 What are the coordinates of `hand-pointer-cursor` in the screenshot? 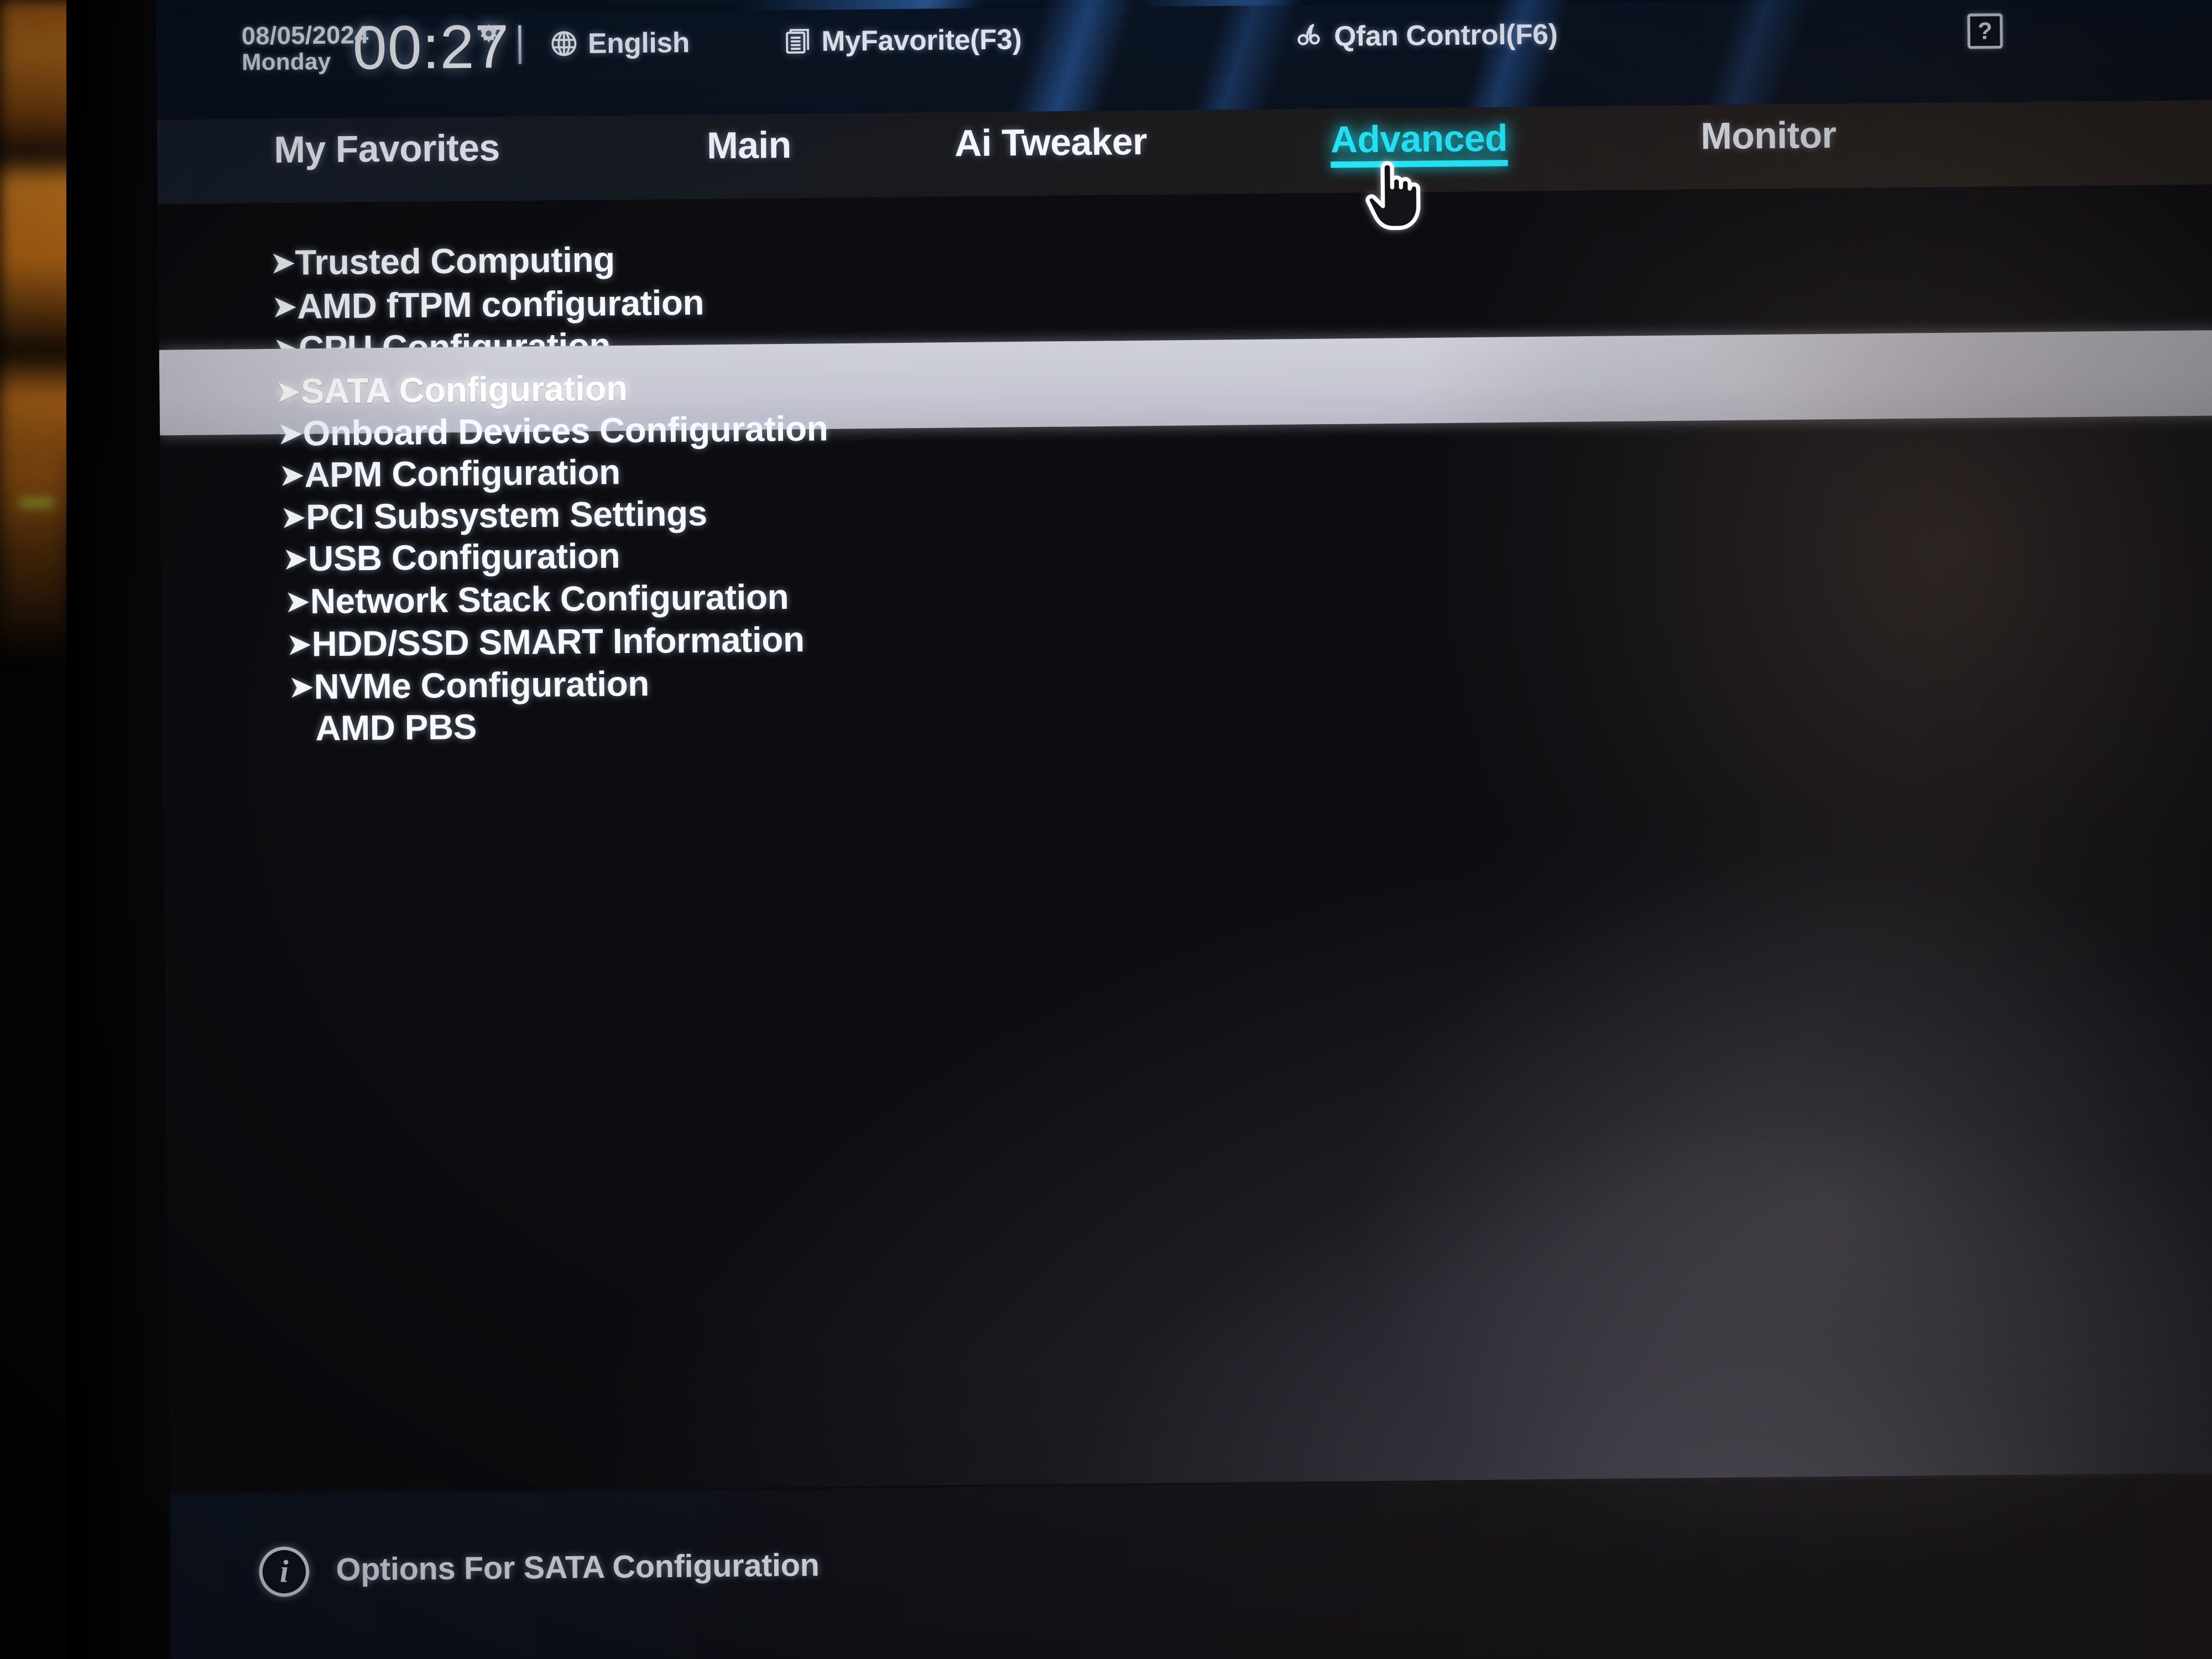 It's located at (1393, 196).